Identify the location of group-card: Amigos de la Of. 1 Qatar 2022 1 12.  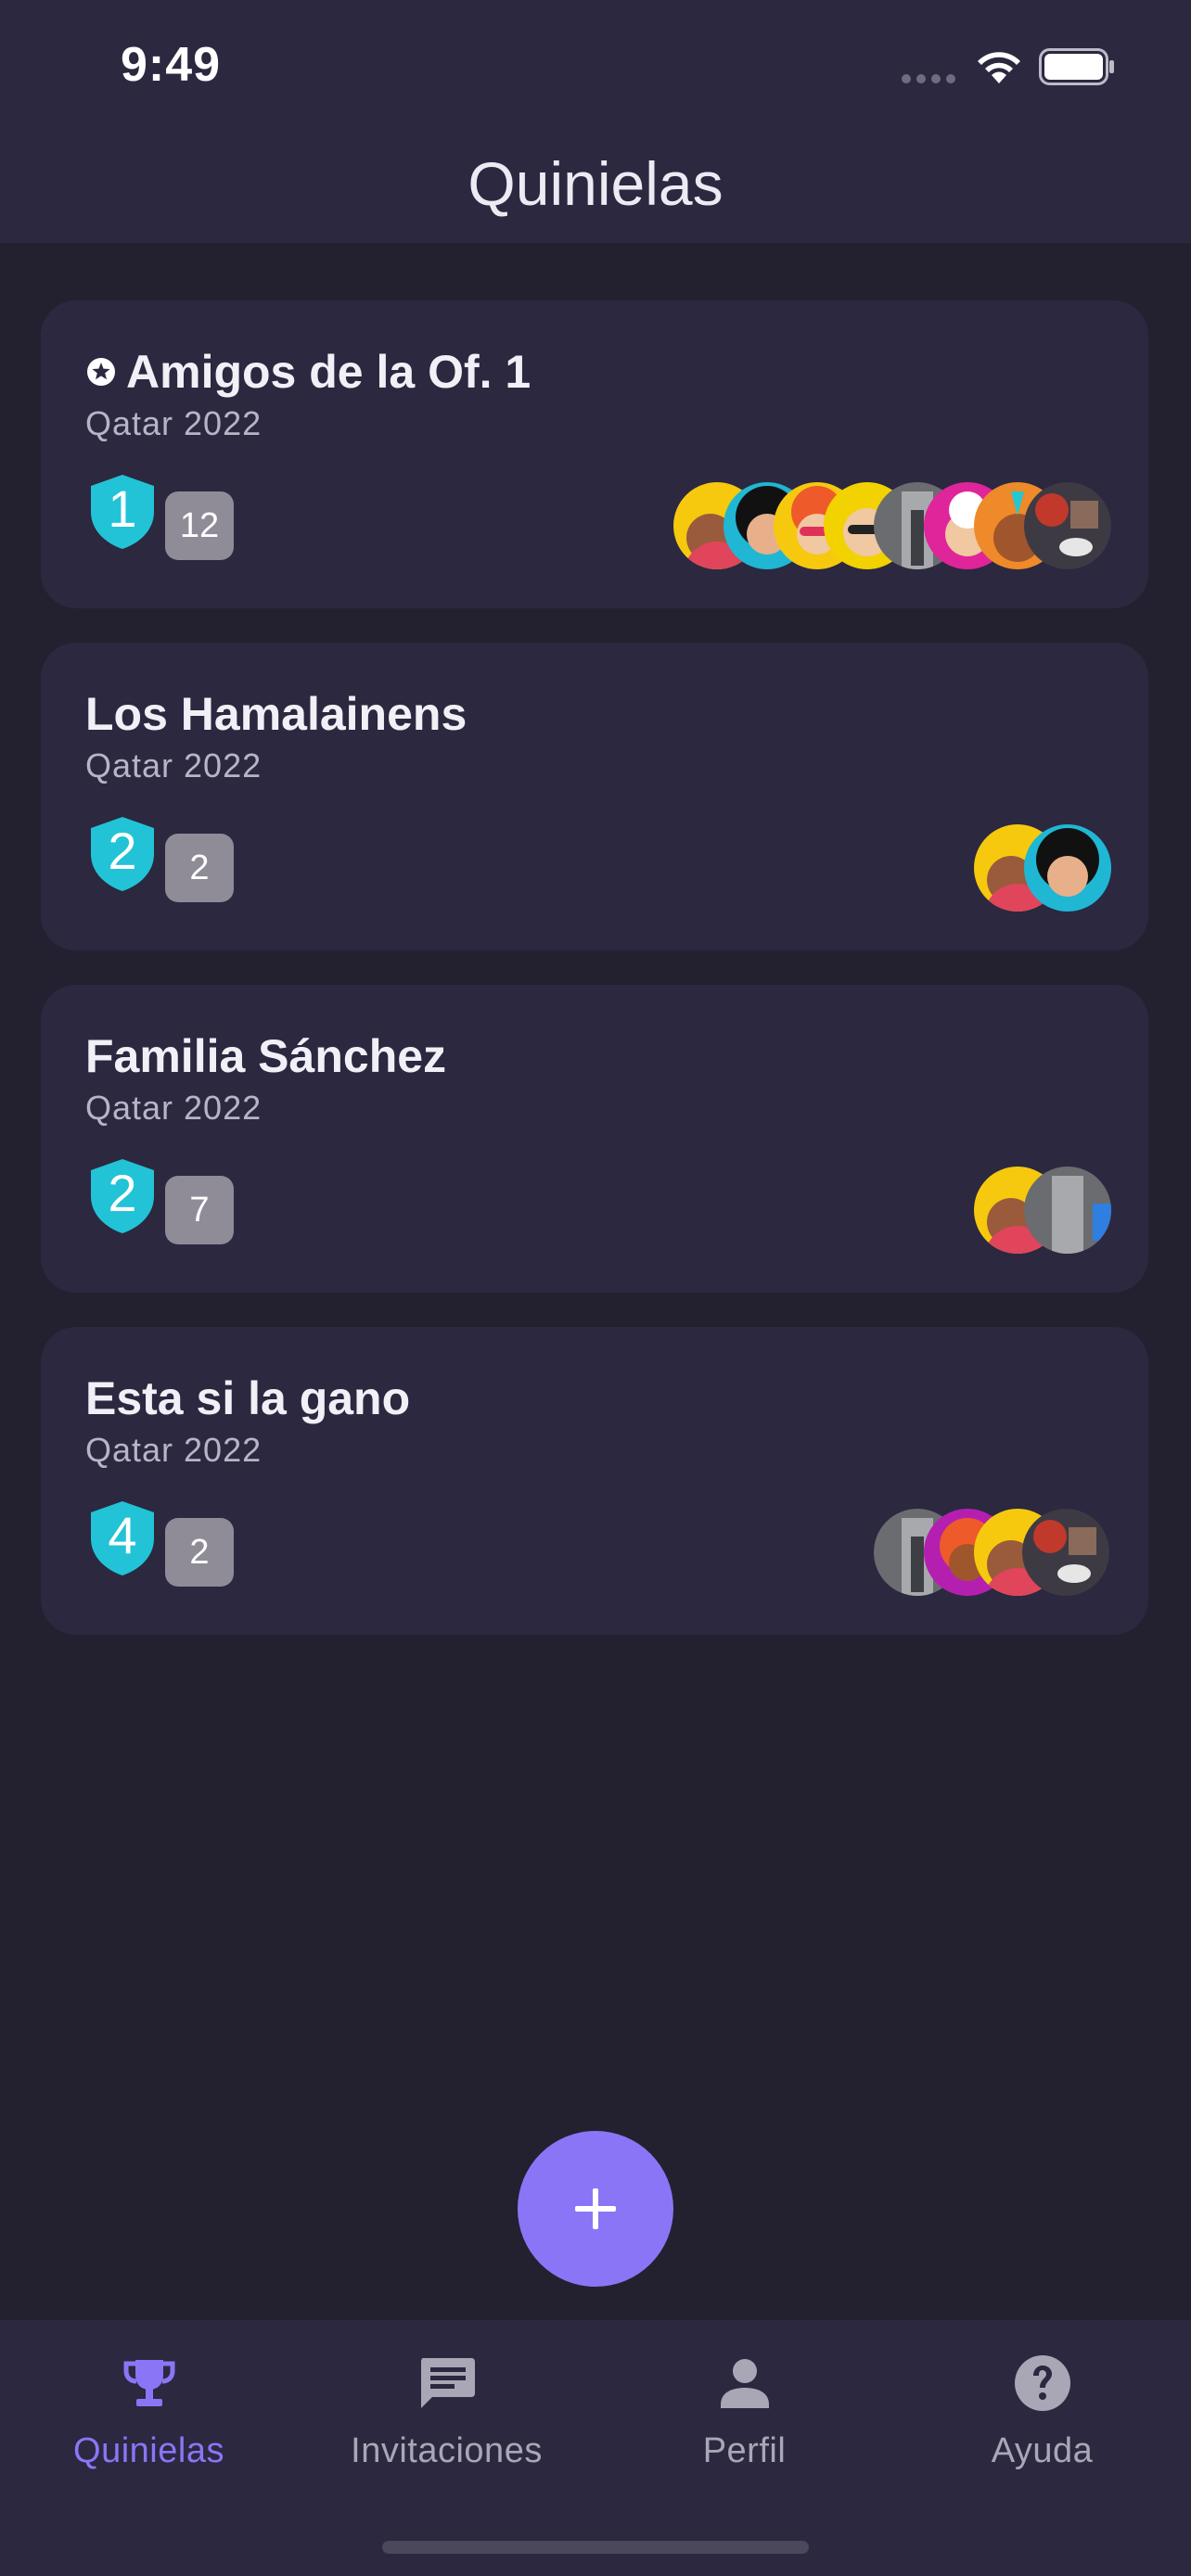
(594, 454).